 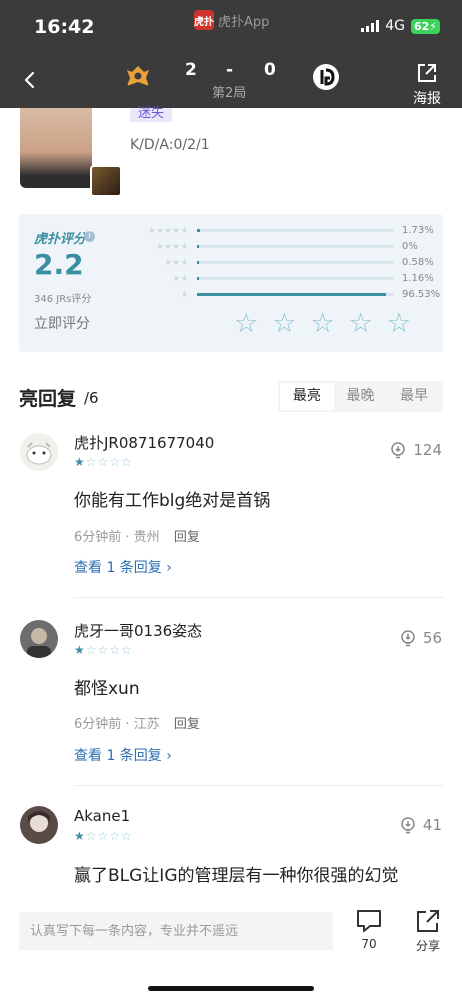 I want to click on ig-team-logo-icon, so click(x=326, y=77).